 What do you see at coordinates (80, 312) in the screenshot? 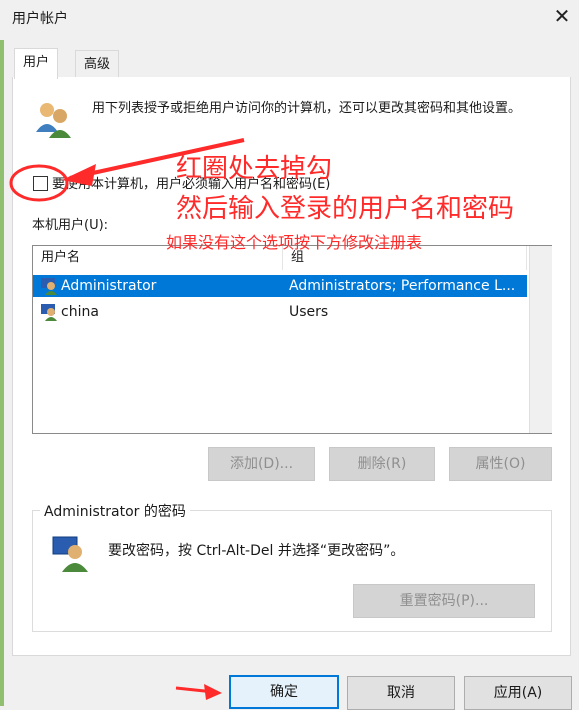
I see `user-name: china` at bounding box center [80, 312].